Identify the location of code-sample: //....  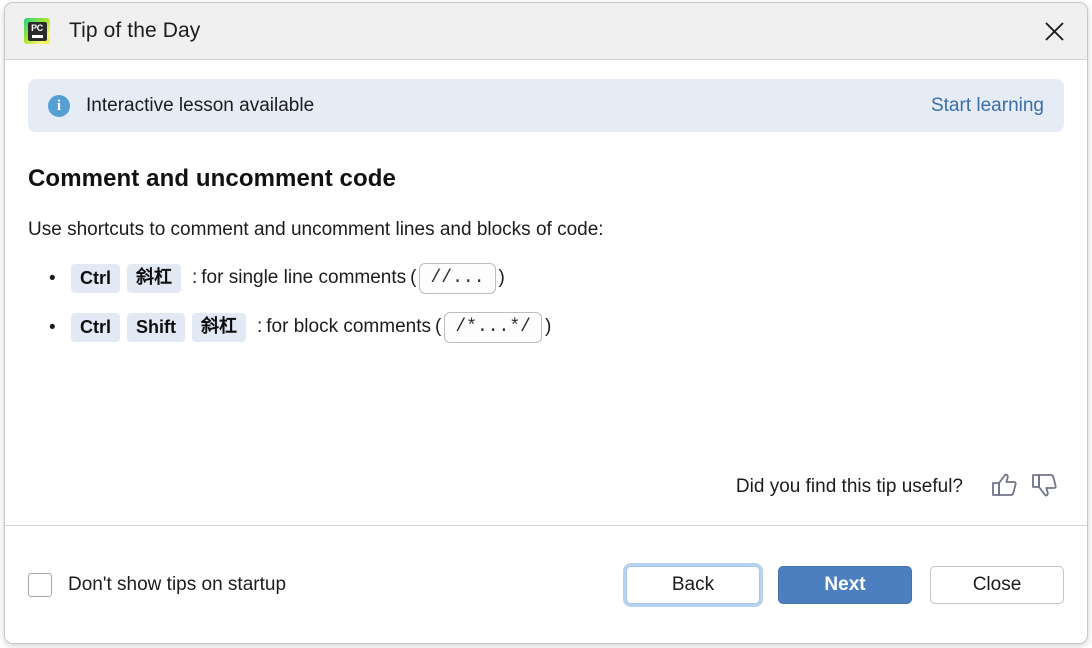
(457, 278).